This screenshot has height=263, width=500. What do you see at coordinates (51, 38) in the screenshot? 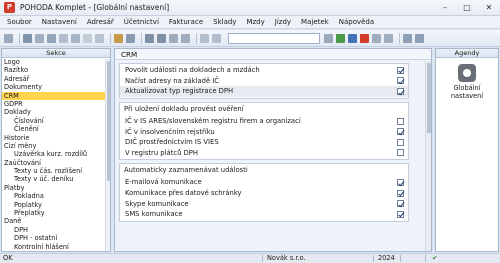
I see `save-icon` at bounding box center [51, 38].